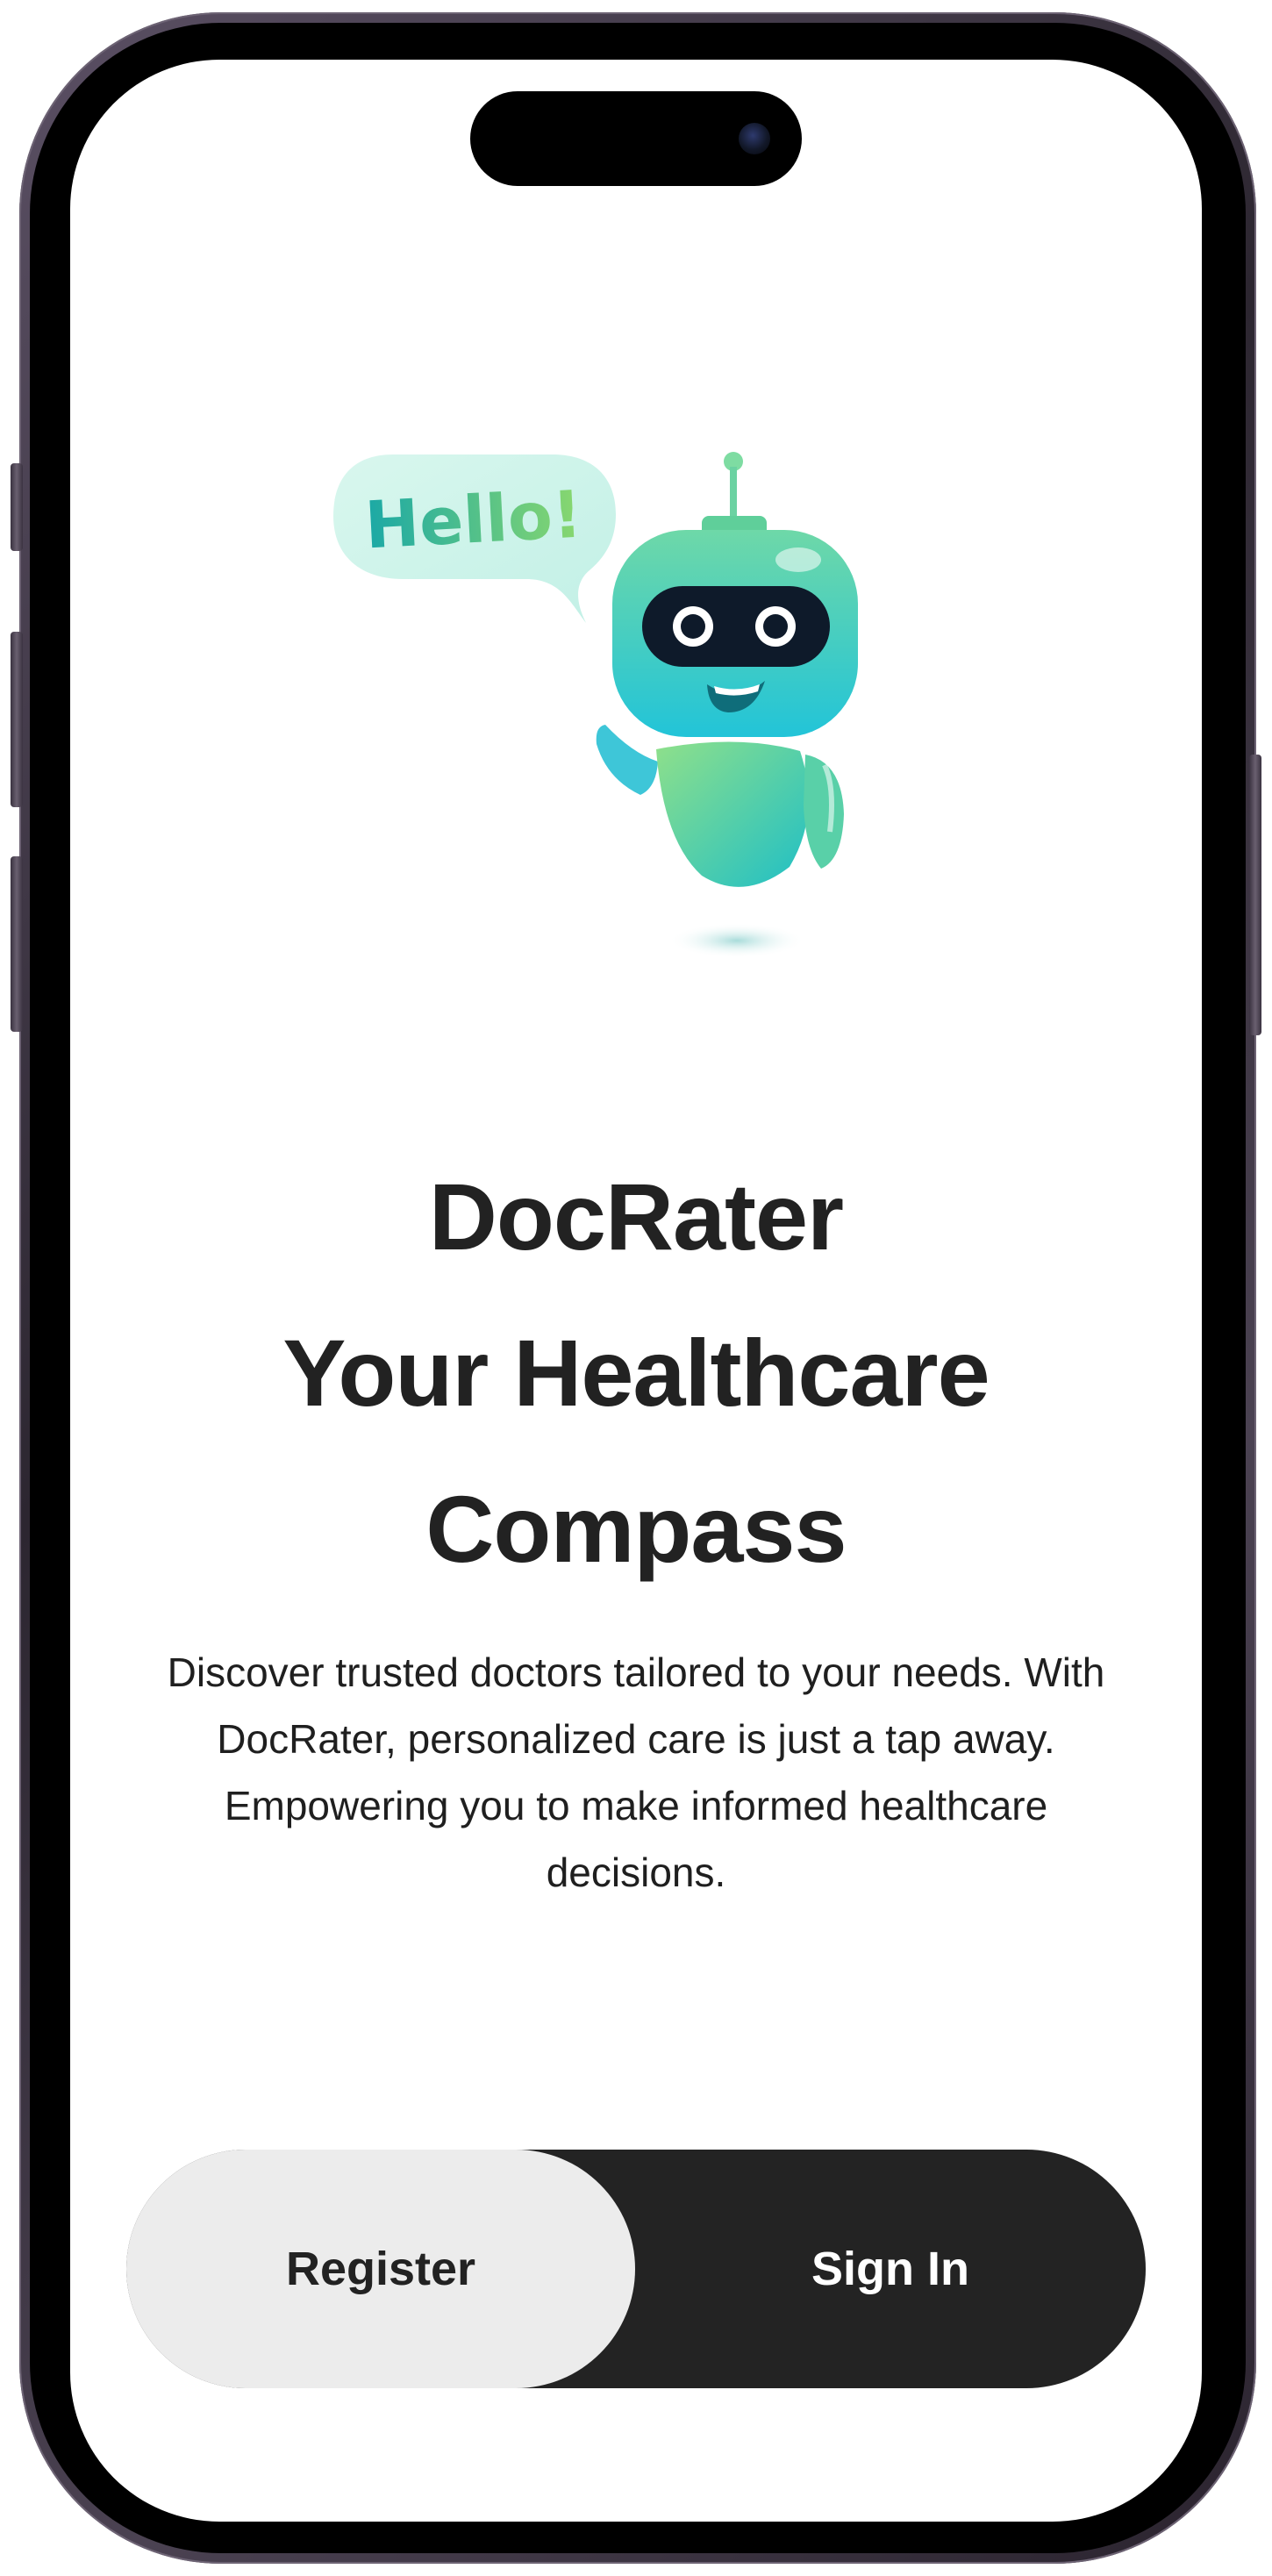  I want to click on front-camera-icon, so click(754, 138).